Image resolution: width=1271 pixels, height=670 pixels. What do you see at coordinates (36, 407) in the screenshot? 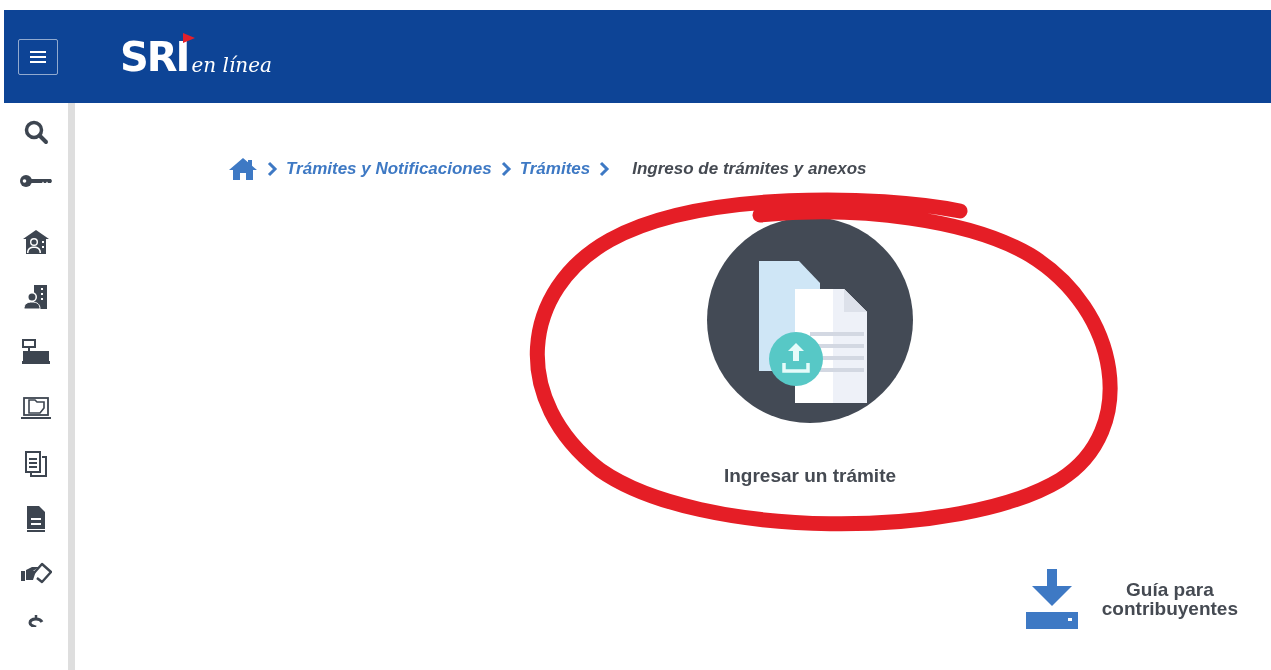
I see `laptop-folder-icon` at bounding box center [36, 407].